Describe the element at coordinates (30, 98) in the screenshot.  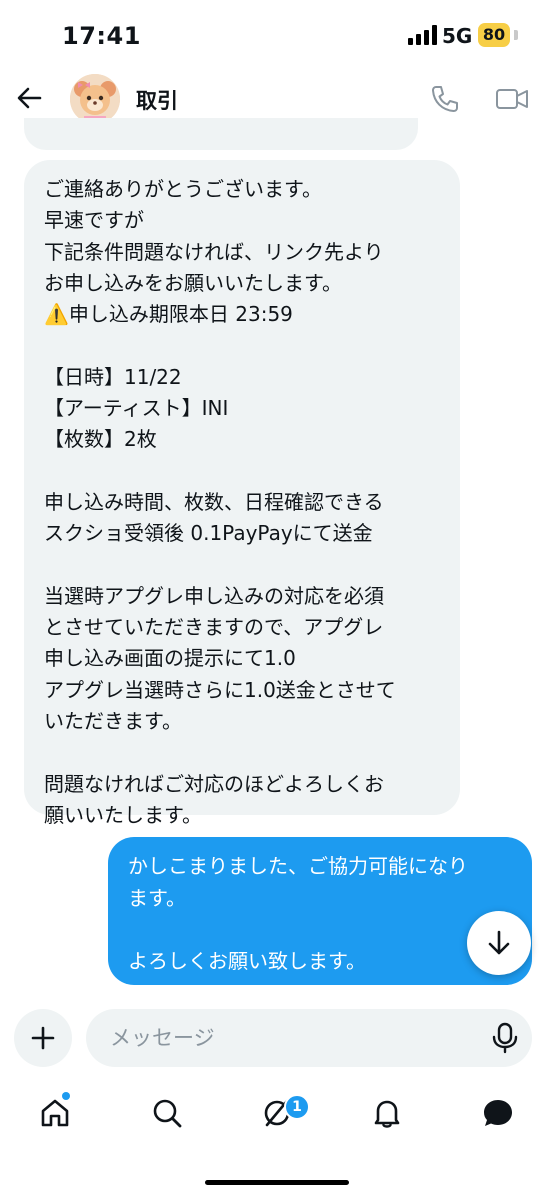
I see `back-arrow-icon` at that location.